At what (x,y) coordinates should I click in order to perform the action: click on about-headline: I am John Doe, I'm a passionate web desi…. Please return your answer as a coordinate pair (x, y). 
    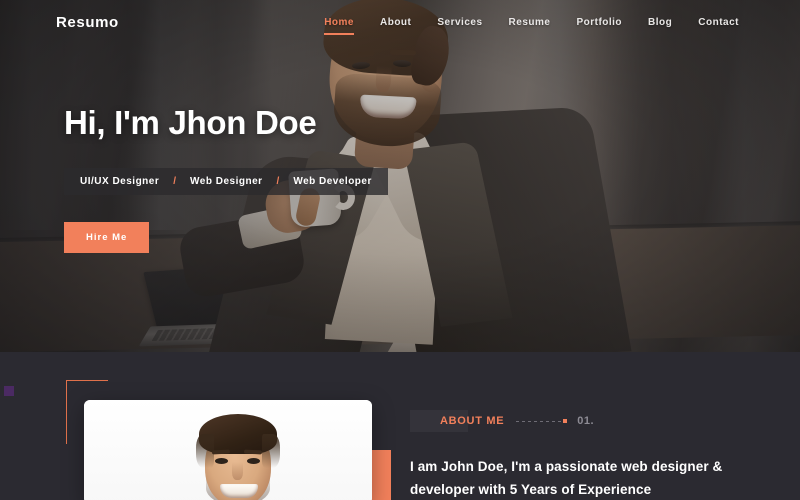
    Looking at the image, I should click on (566, 478).